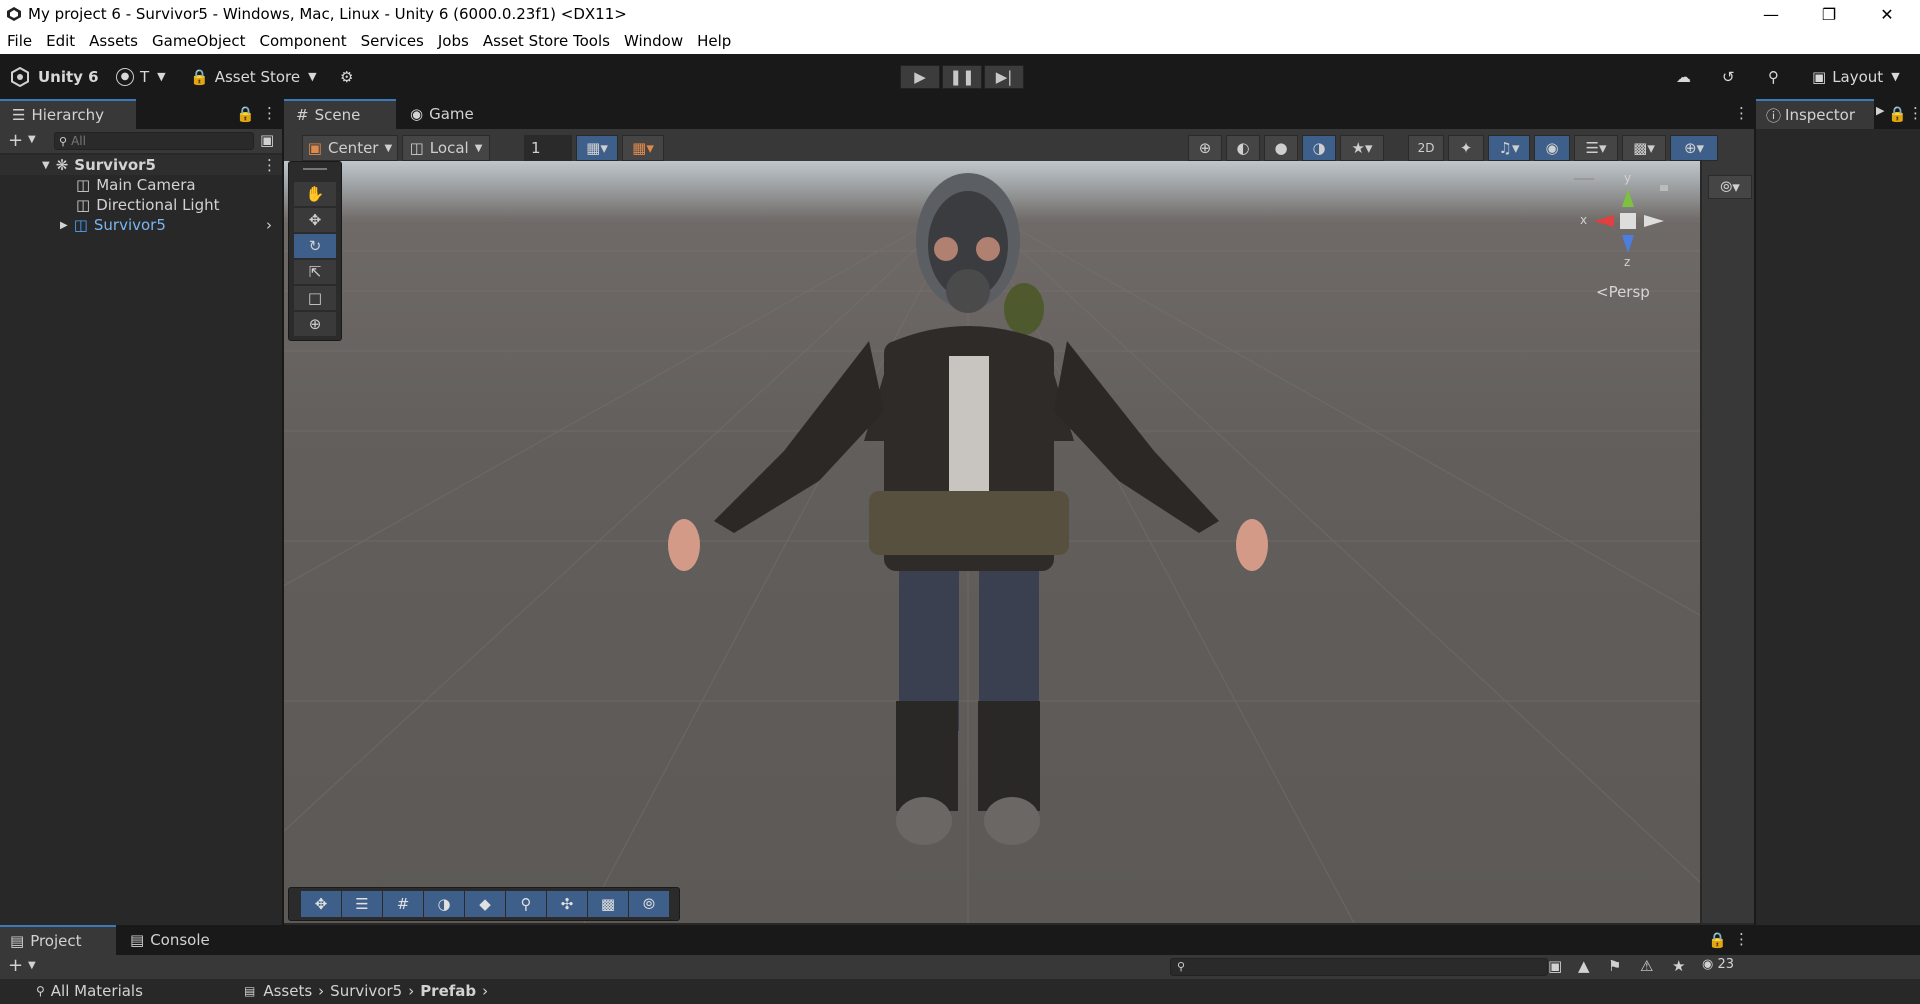  Describe the element at coordinates (649, 904) in the screenshot. I see `overlay-orientation-button: ⦾` at that location.